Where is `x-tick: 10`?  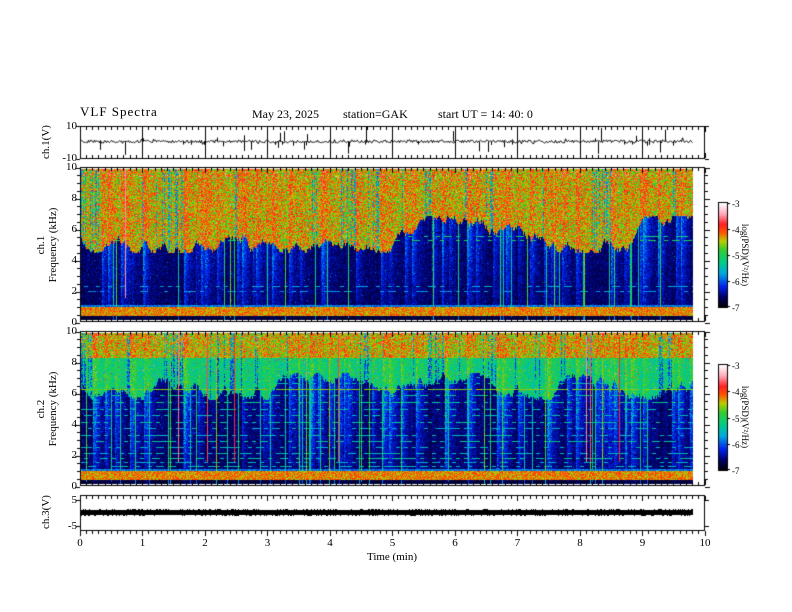 x-tick: 10 is located at coordinates (705, 543).